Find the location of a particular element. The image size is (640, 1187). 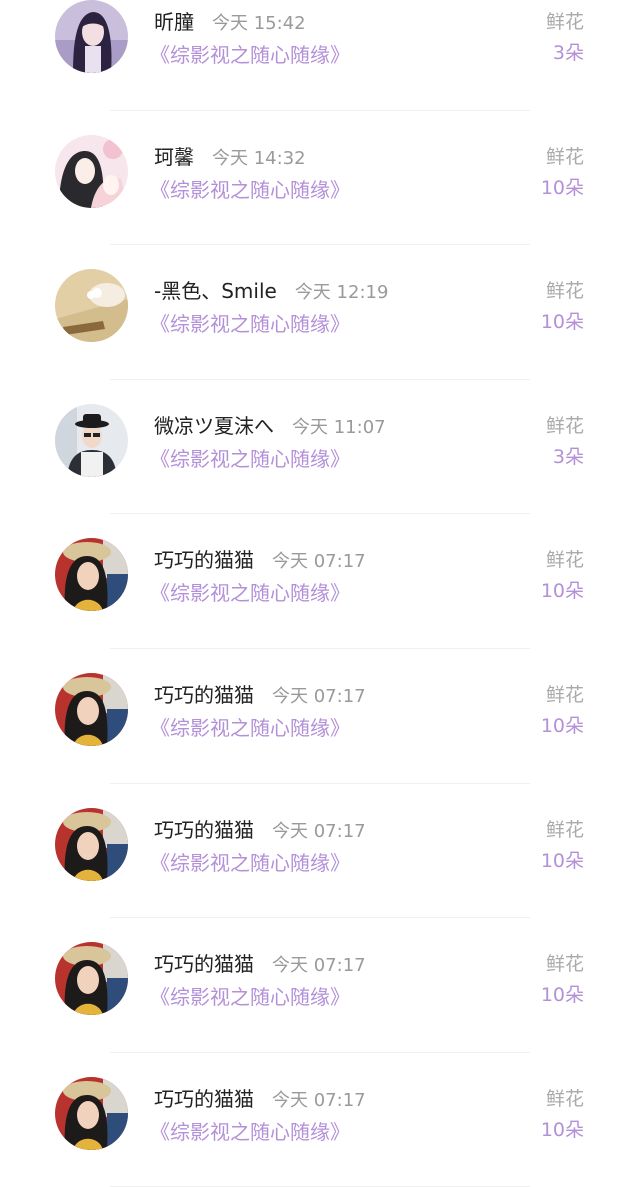

gift-time: 今天 11:07 is located at coordinates (339, 427).